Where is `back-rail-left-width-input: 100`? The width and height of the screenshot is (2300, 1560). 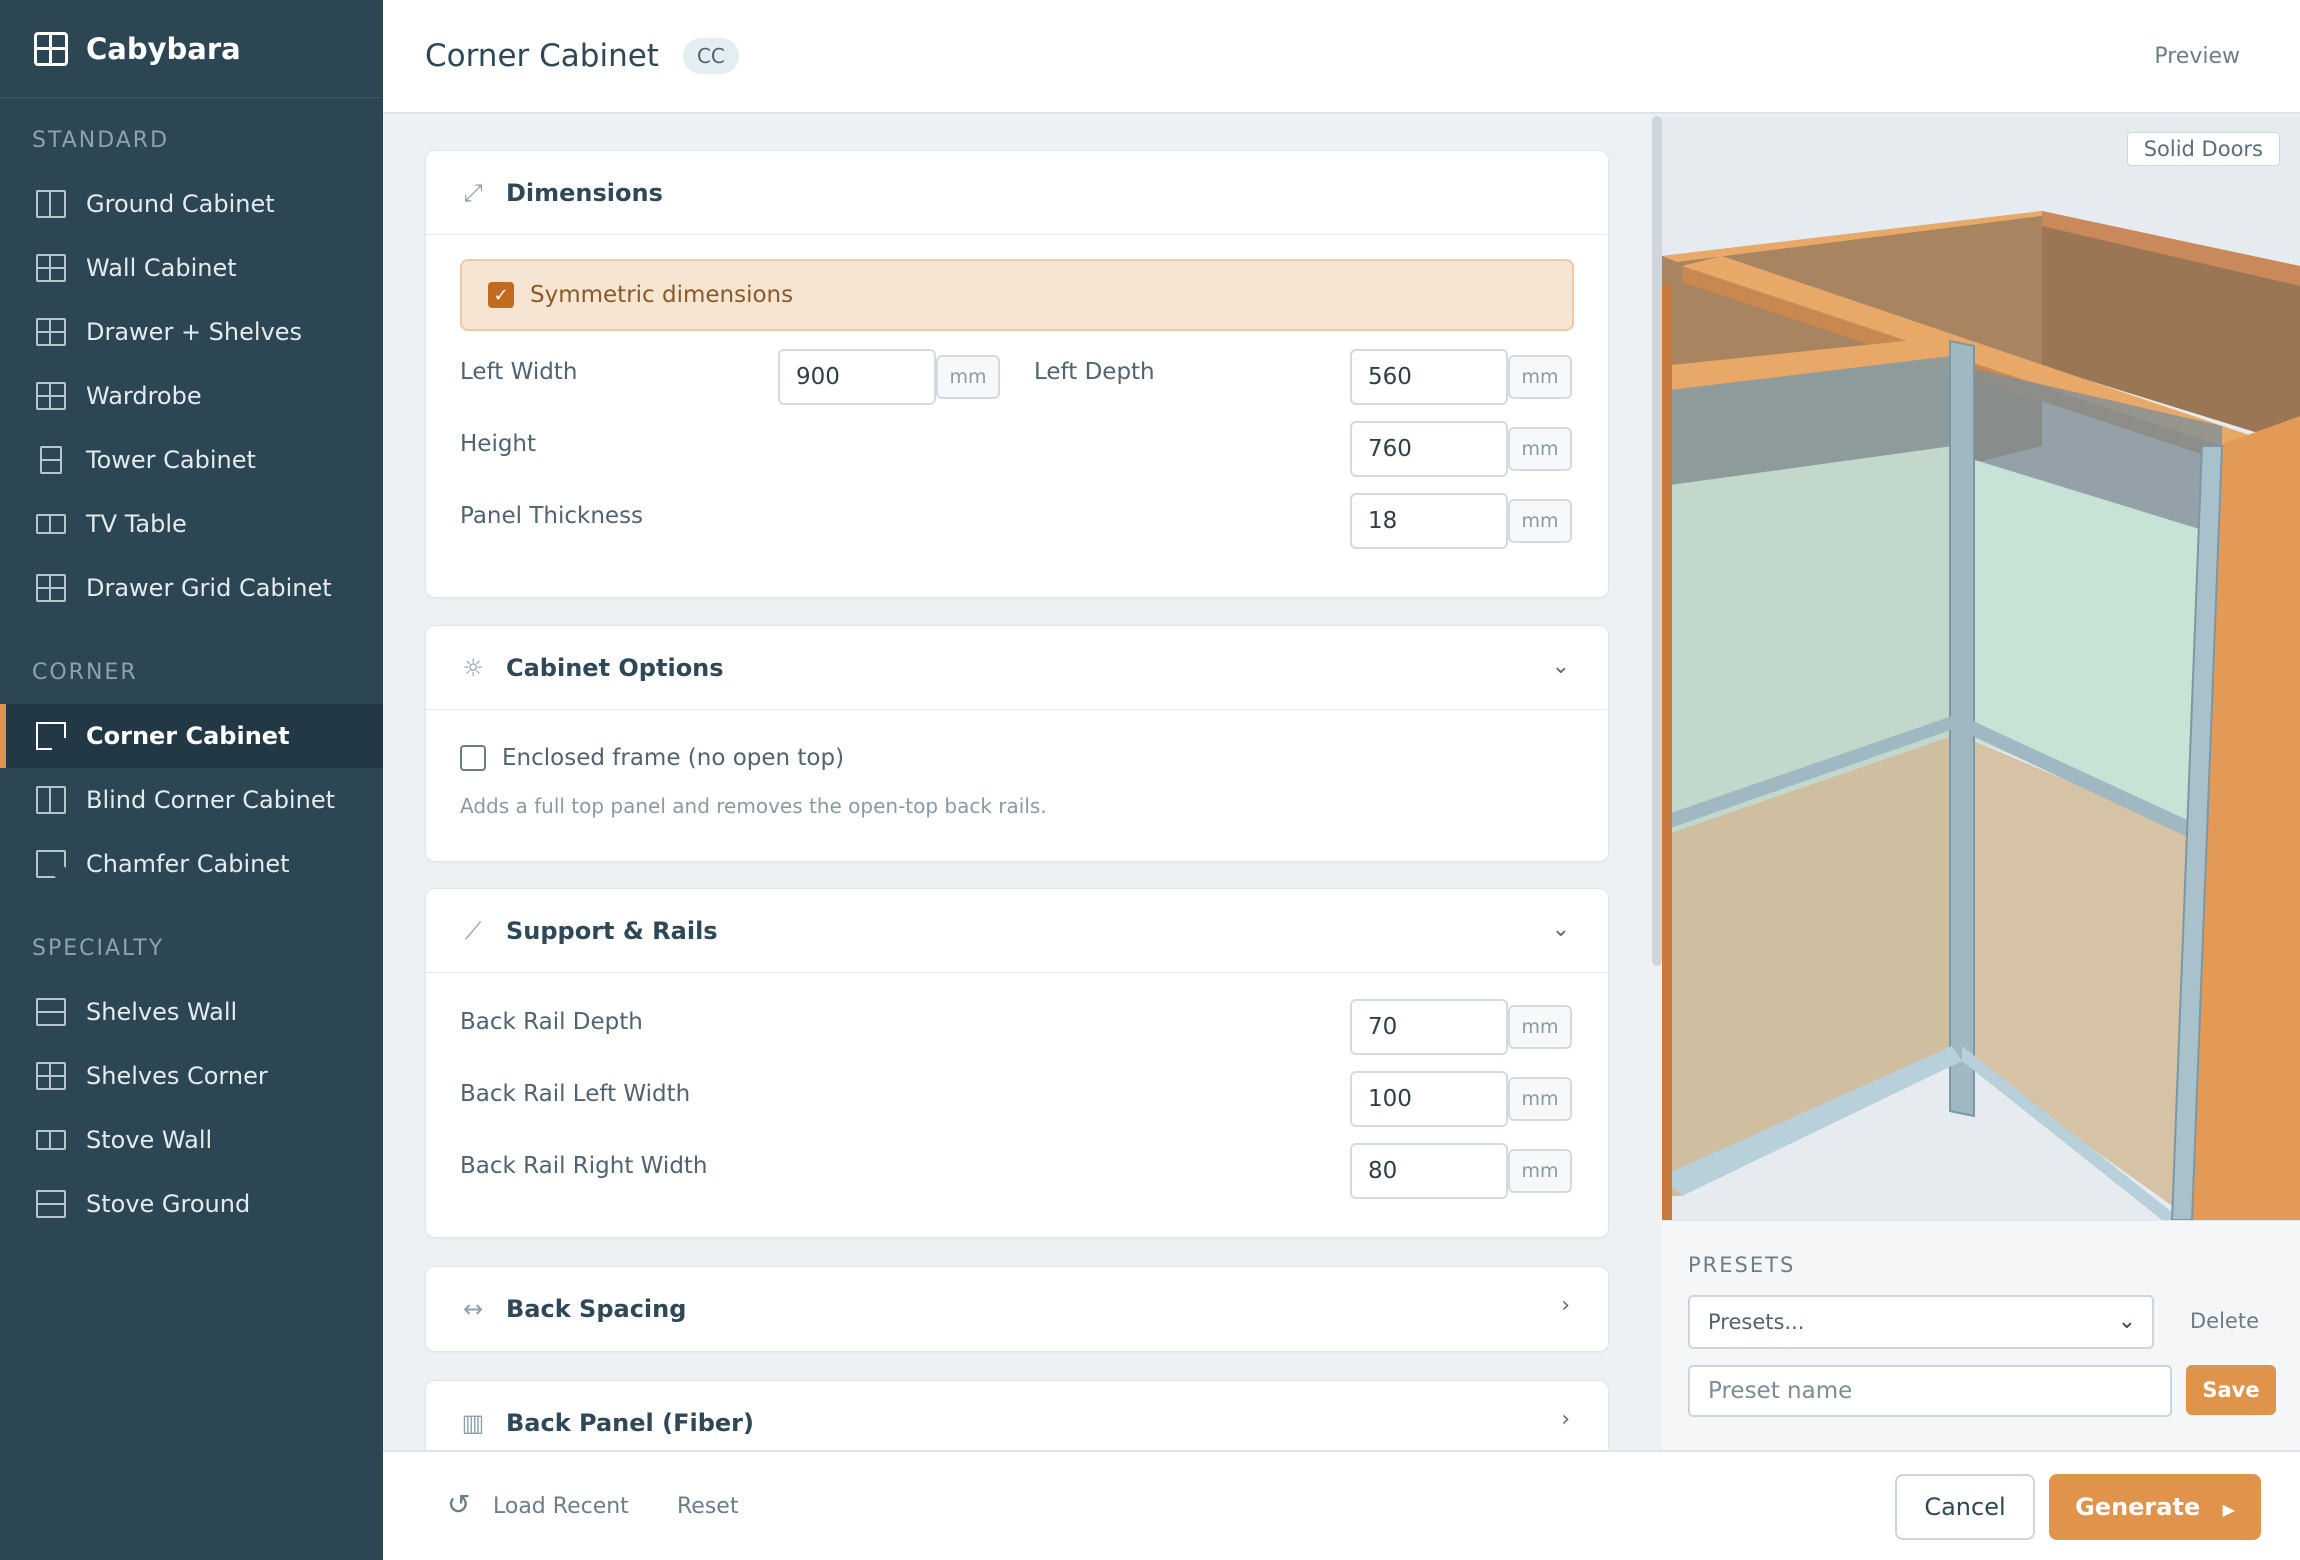
back-rail-left-width-input: 100 is located at coordinates (1429, 1099).